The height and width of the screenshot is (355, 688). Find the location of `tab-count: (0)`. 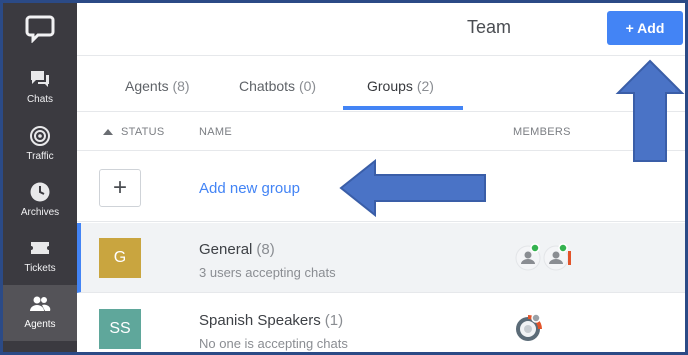

tab-count: (0) is located at coordinates (307, 86).